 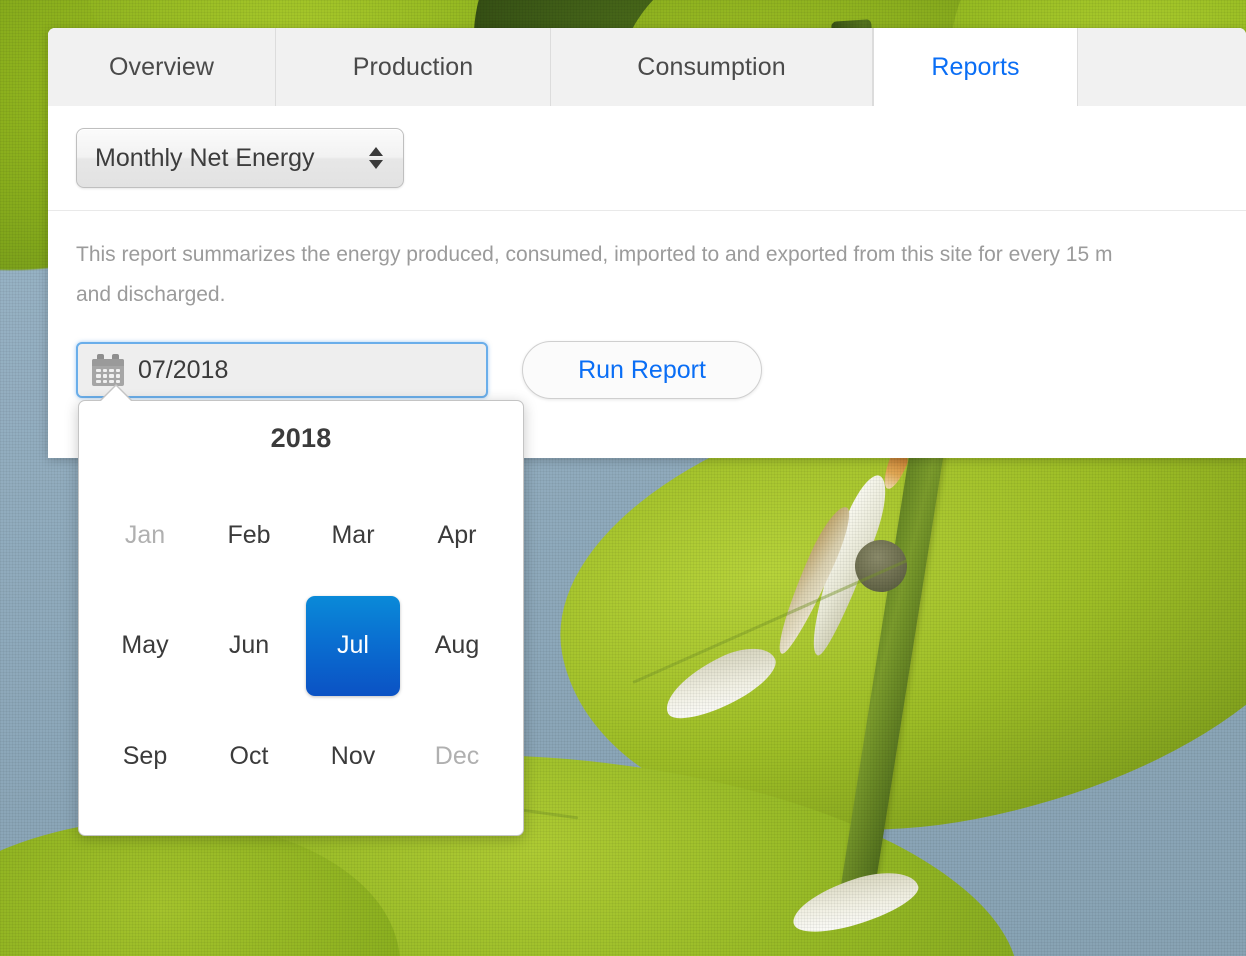 I want to click on tab-label: Production, so click(x=413, y=66).